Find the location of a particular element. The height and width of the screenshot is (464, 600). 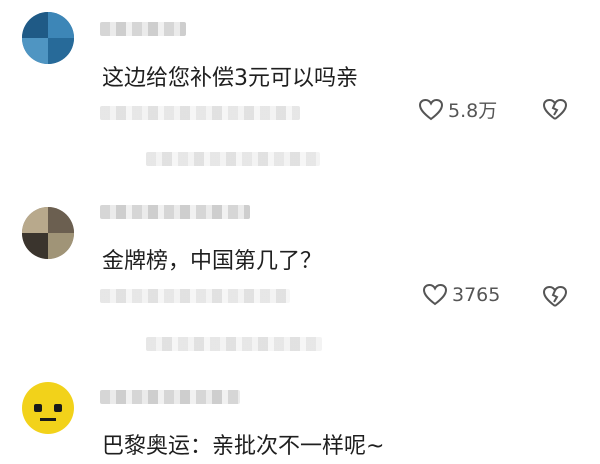

comment-text: 这边给您补偿3元可以吗亲 is located at coordinates (230, 78).